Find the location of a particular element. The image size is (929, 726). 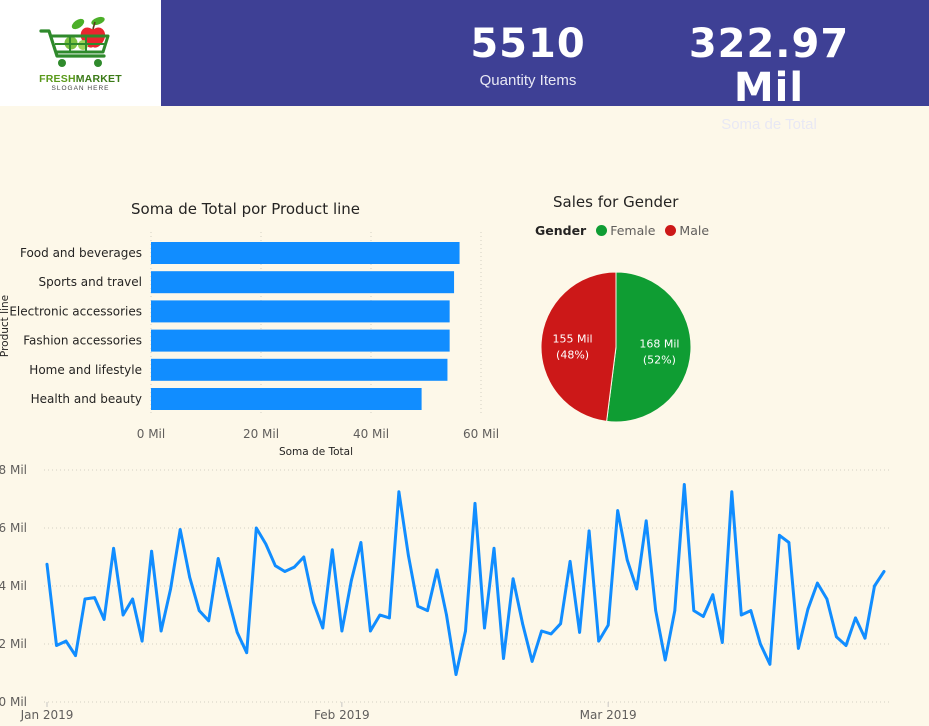

bar-category-label: Home and lifestyle is located at coordinates (85, 370).